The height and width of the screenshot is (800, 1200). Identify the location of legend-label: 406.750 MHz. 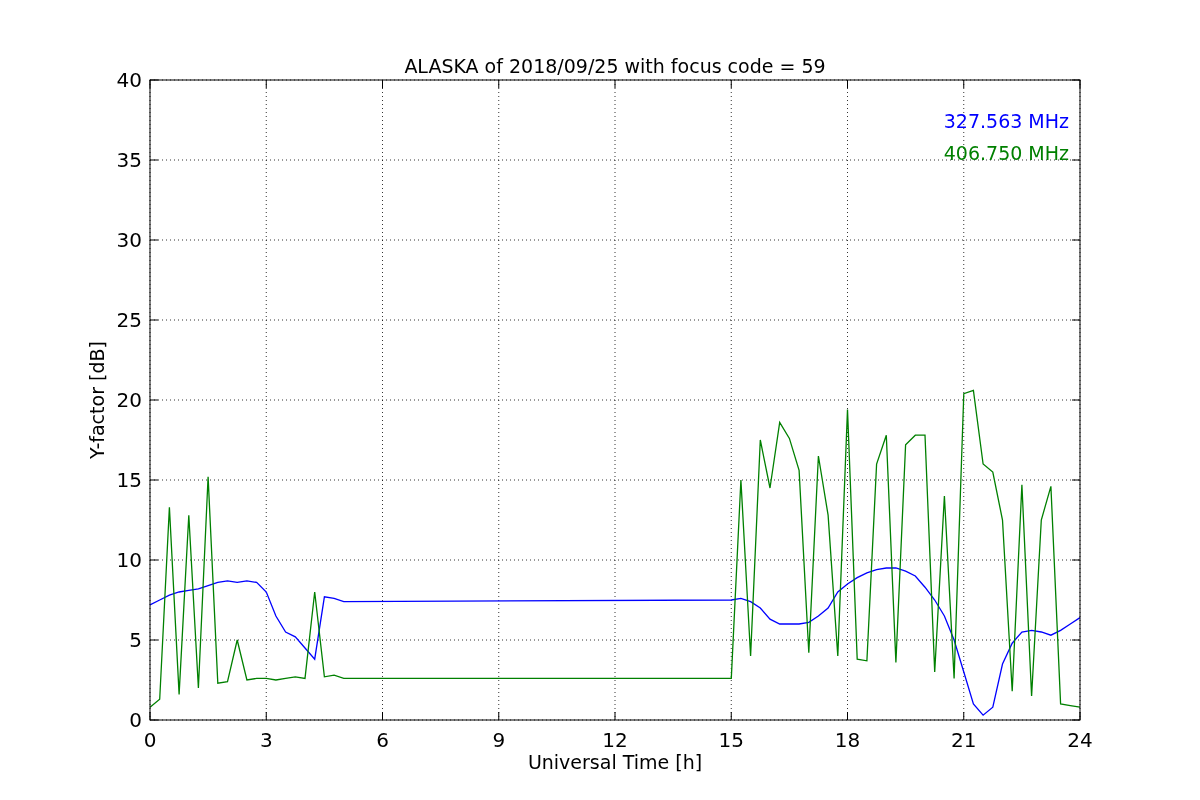
(1006, 153).